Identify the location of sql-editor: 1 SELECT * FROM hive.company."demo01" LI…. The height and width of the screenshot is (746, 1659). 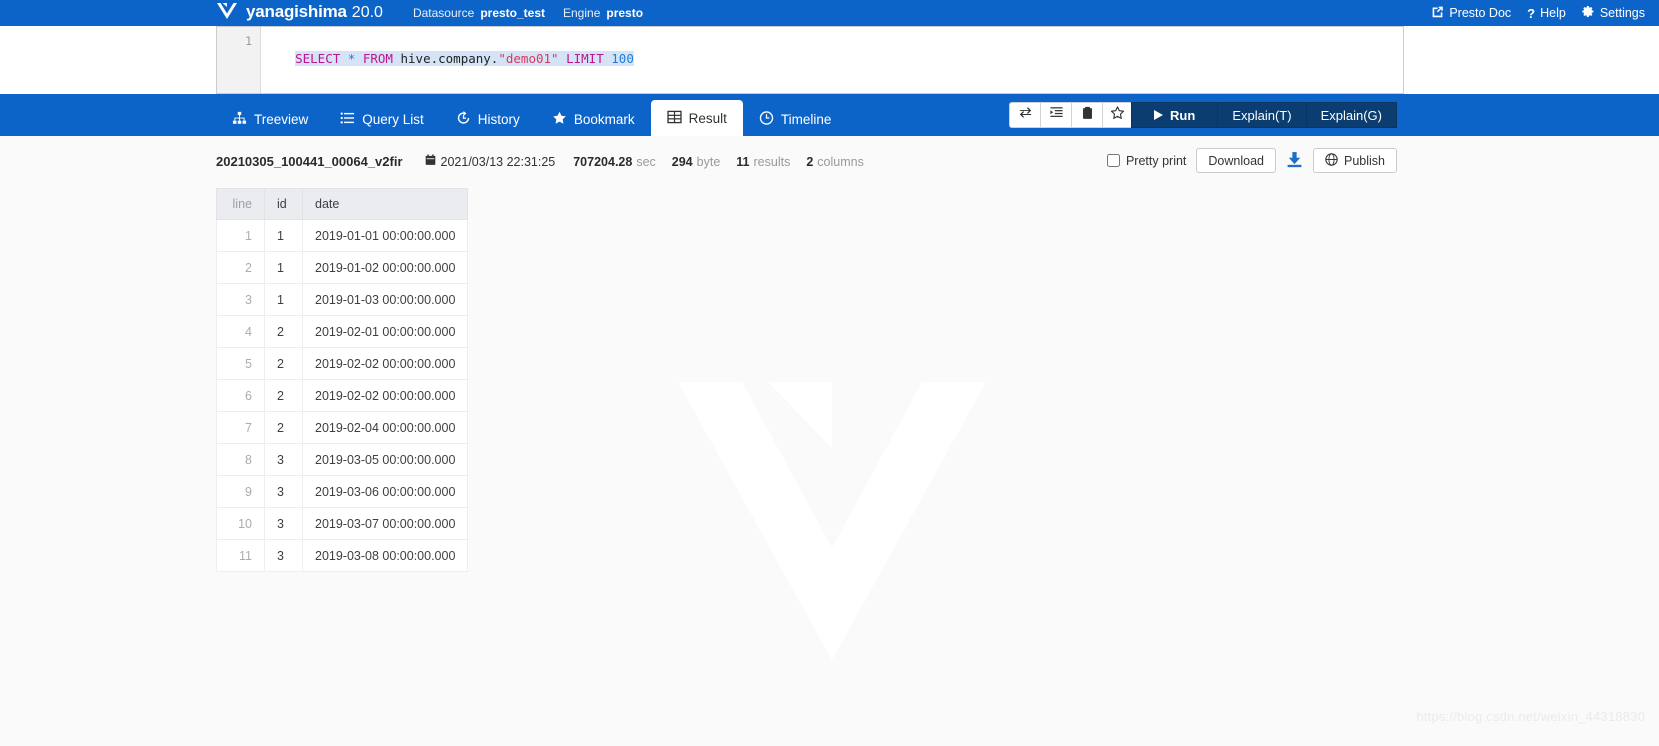
(810, 60).